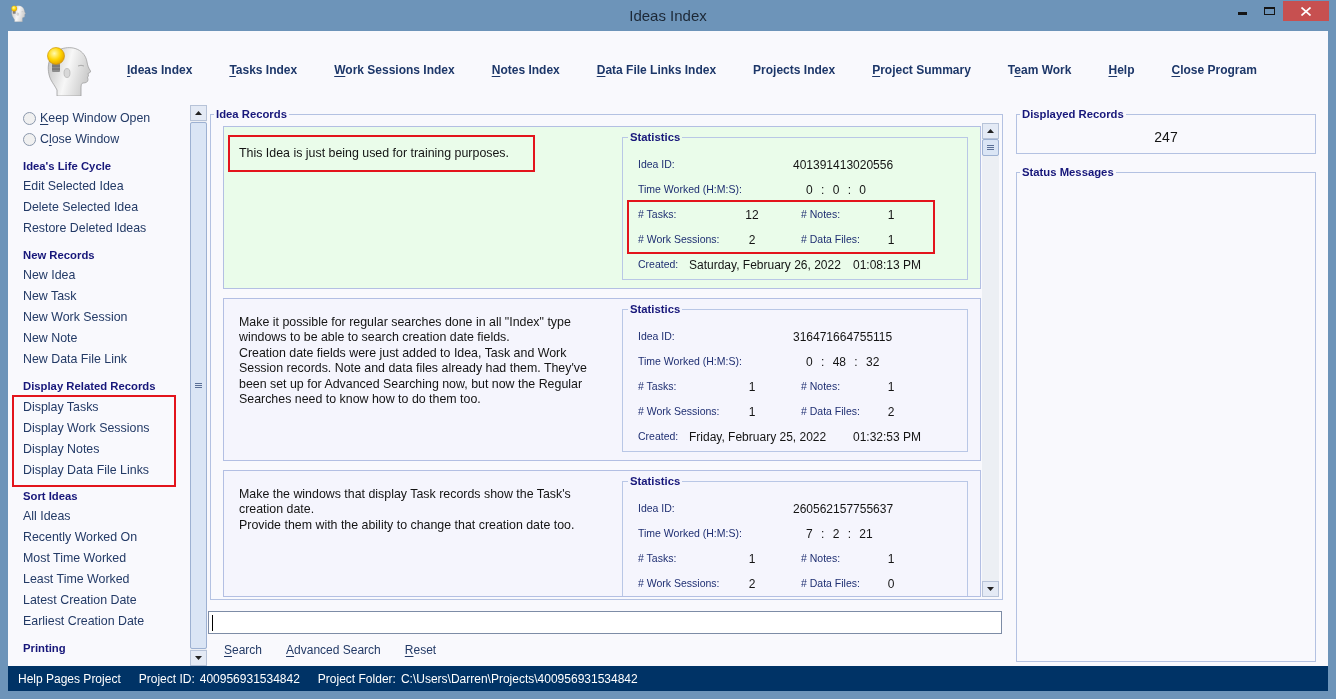 This screenshot has width=1336, height=699. What do you see at coordinates (76, 579) in the screenshot?
I see `sidebar-link: Least Time Worked` at bounding box center [76, 579].